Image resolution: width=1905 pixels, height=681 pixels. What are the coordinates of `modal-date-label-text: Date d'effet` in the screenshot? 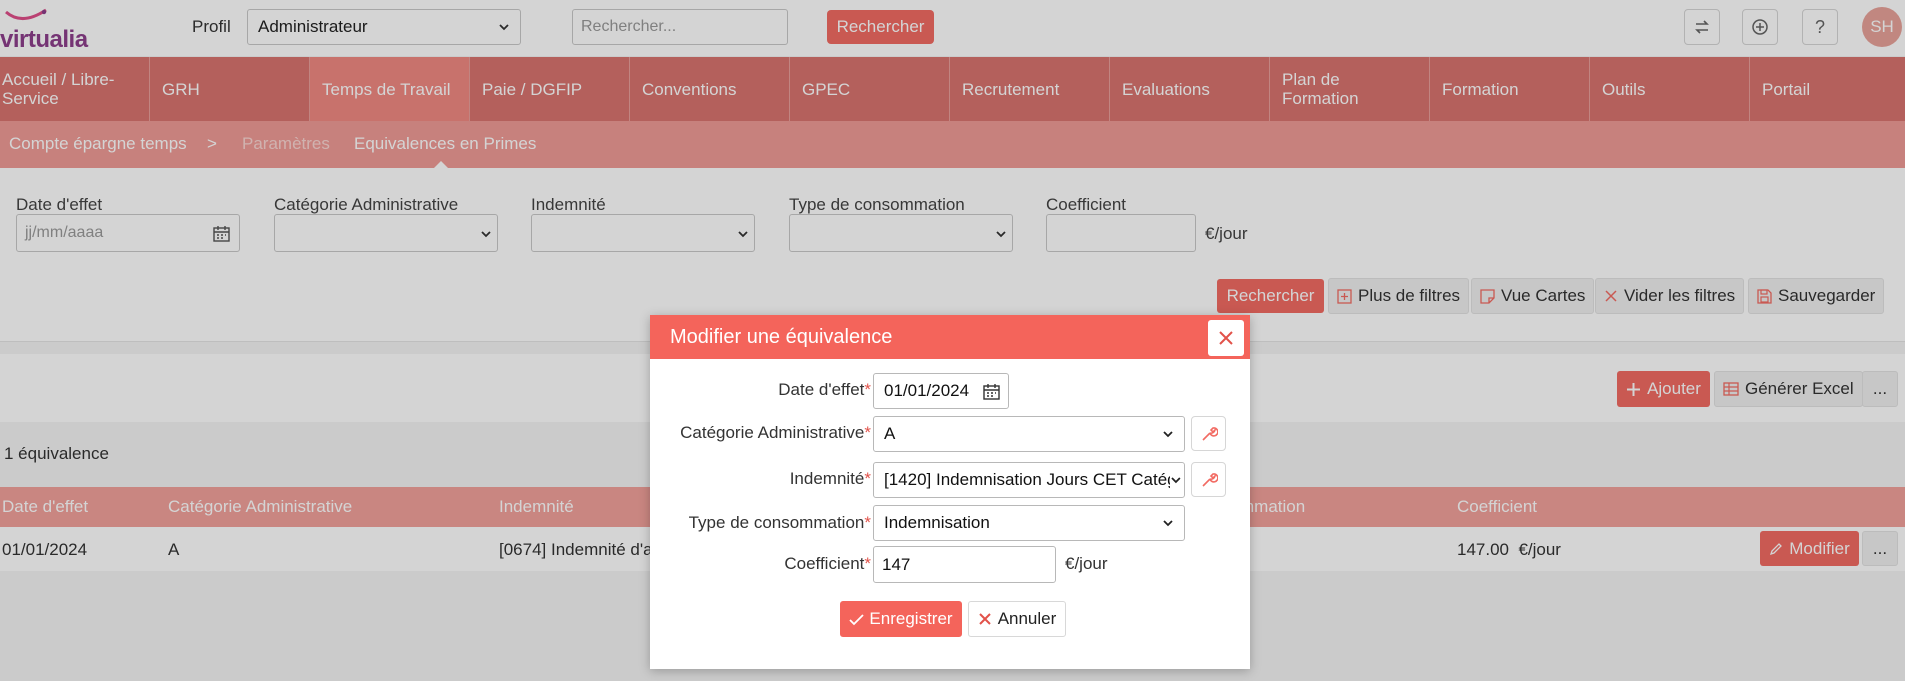 It's located at (821, 389).